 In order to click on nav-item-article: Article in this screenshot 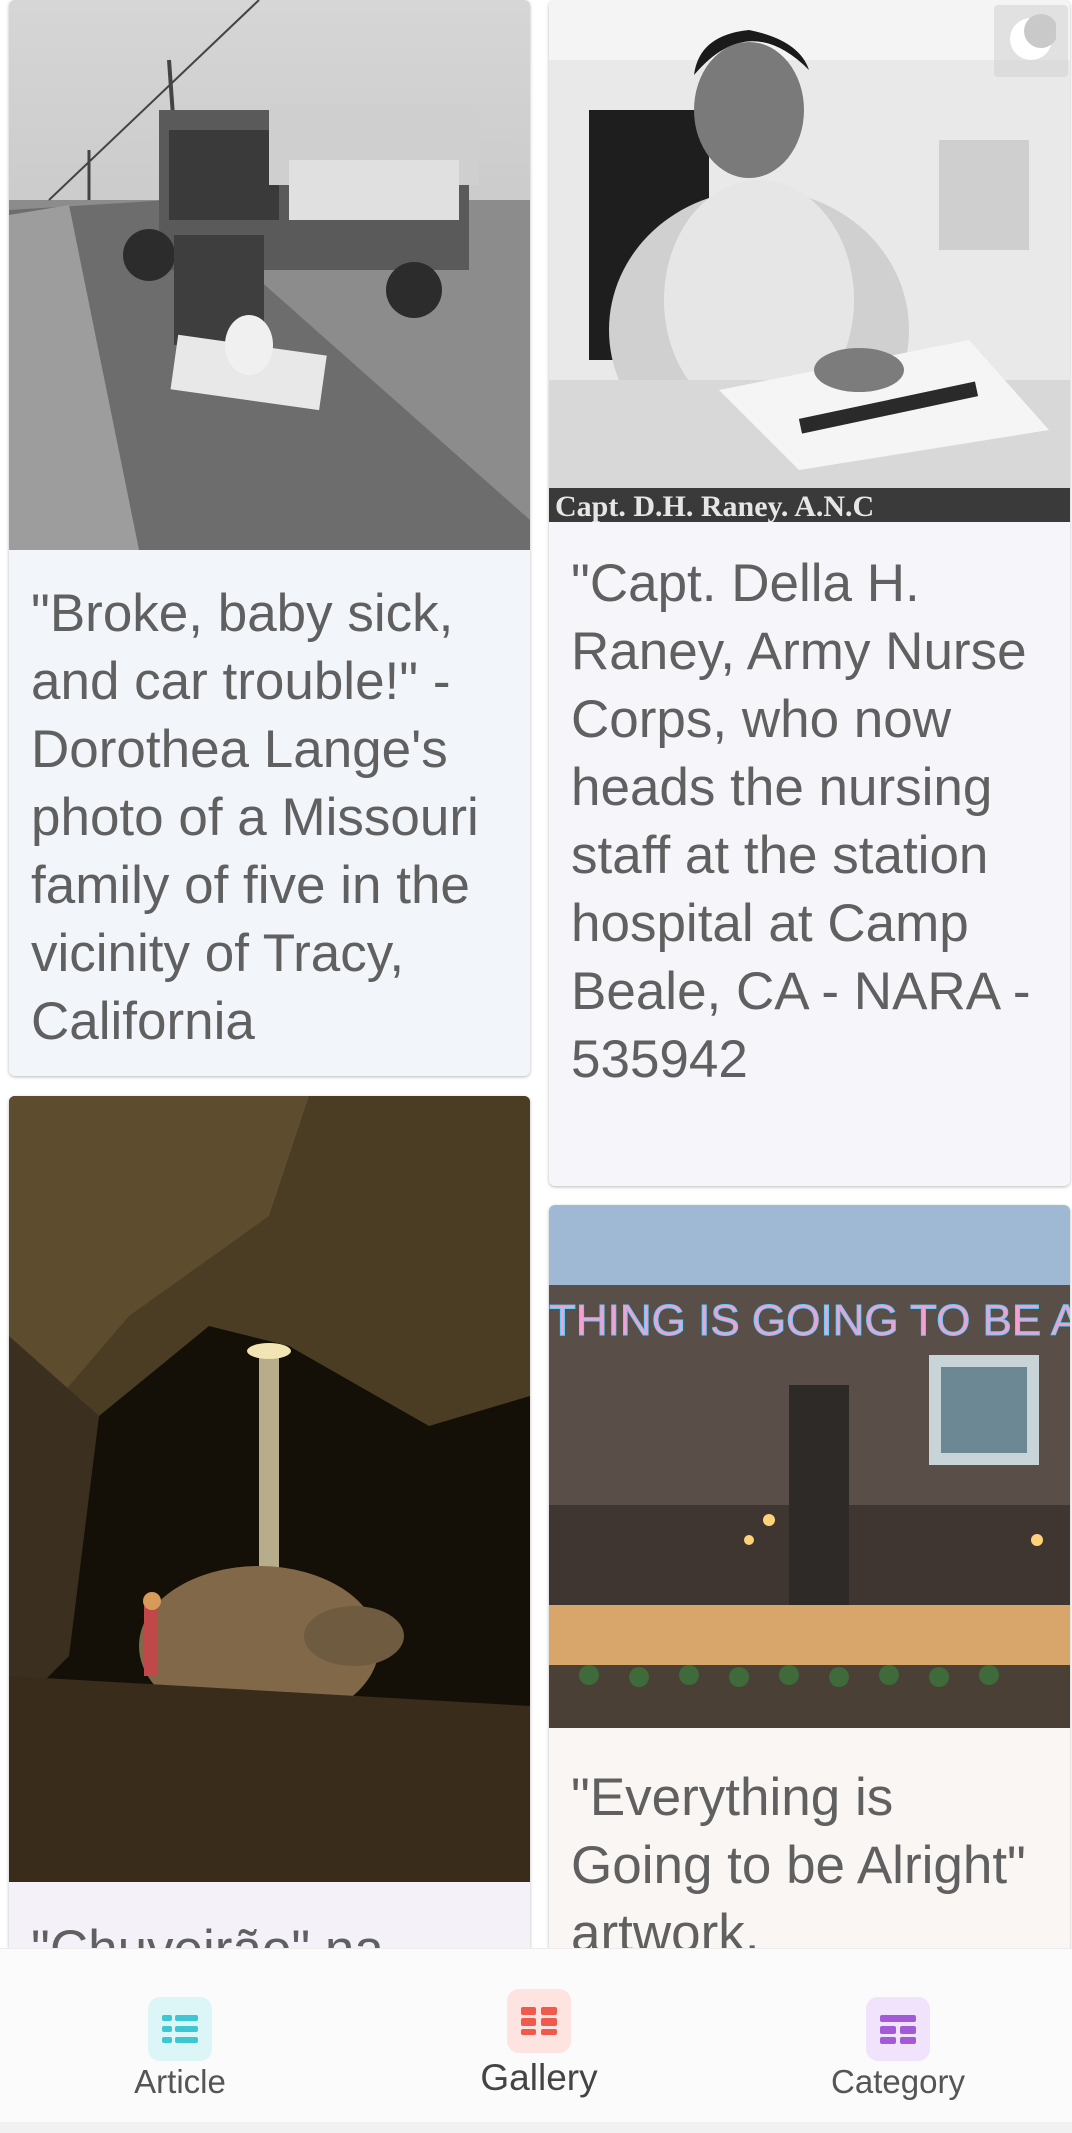, I will do `click(180, 2036)`.